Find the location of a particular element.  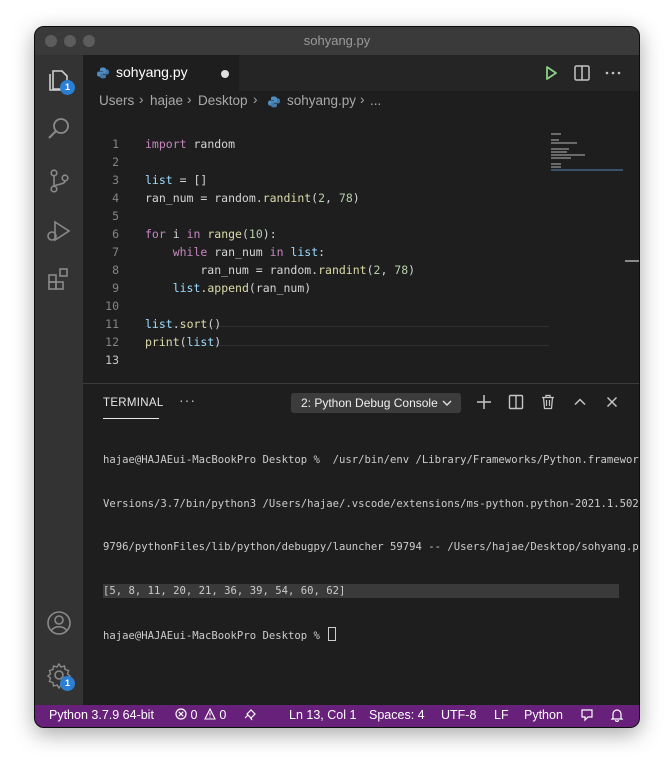

terminal-line-result: [5, 8, 11, 20, 21, 36, 39, 54, 60, 62] is located at coordinates (361, 590).